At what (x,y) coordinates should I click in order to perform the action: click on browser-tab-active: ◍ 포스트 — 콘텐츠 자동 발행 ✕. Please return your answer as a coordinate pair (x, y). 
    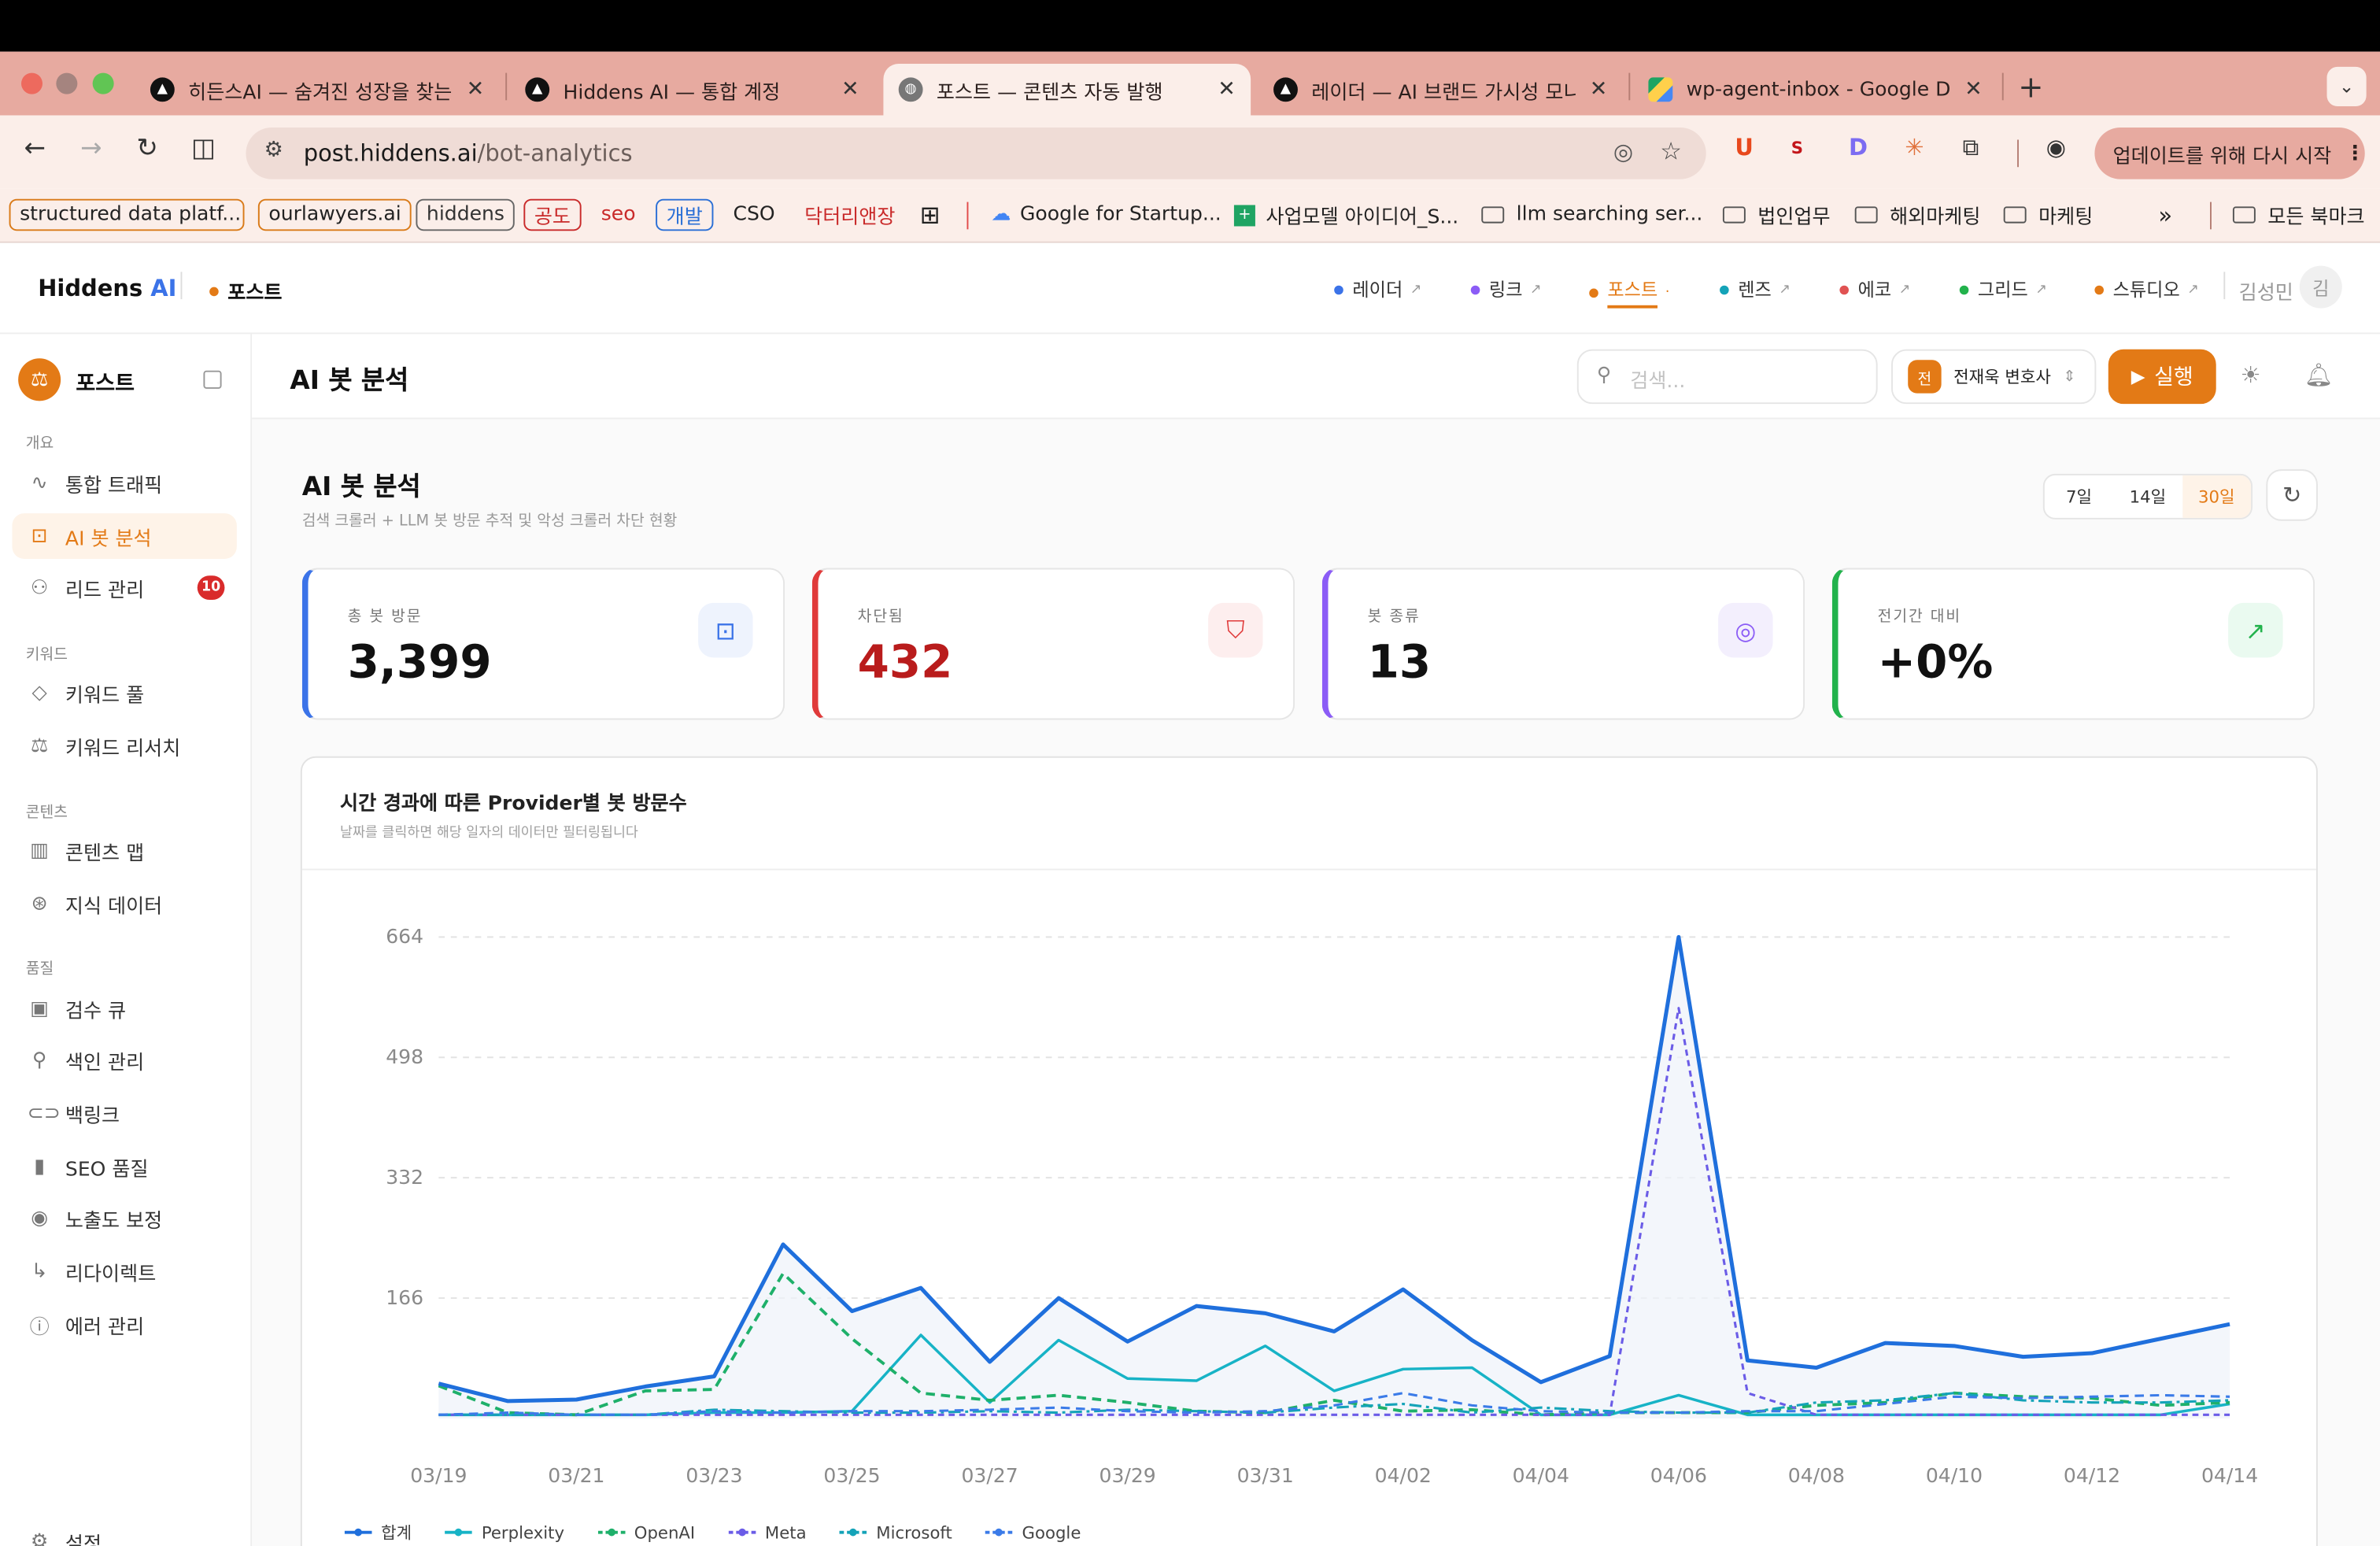
    Looking at the image, I should click on (1067, 90).